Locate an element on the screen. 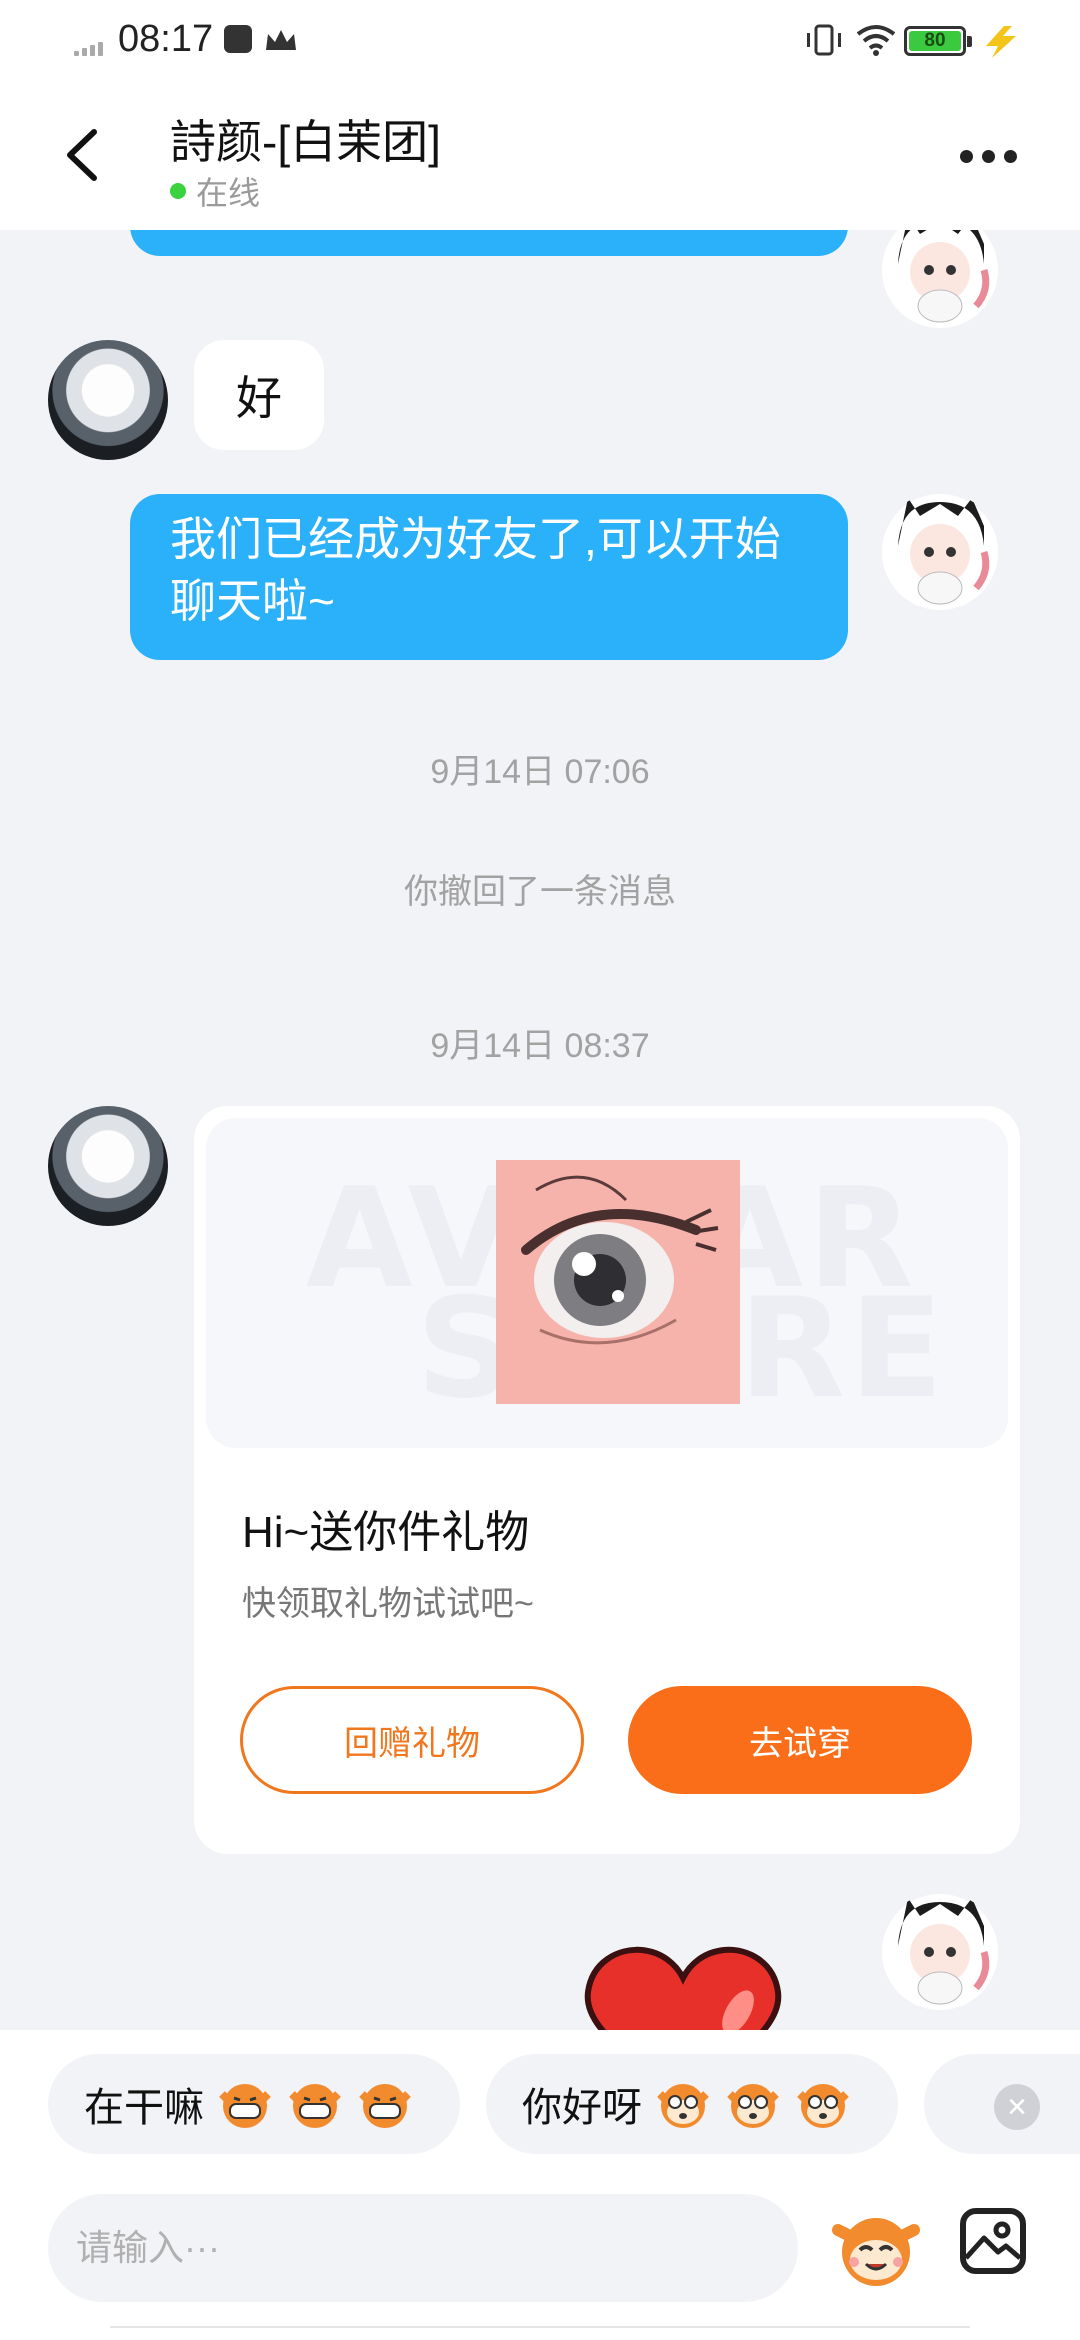 The width and height of the screenshot is (1080, 2340). quick-reply-label: 在干嘛 is located at coordinates (144, 2108).